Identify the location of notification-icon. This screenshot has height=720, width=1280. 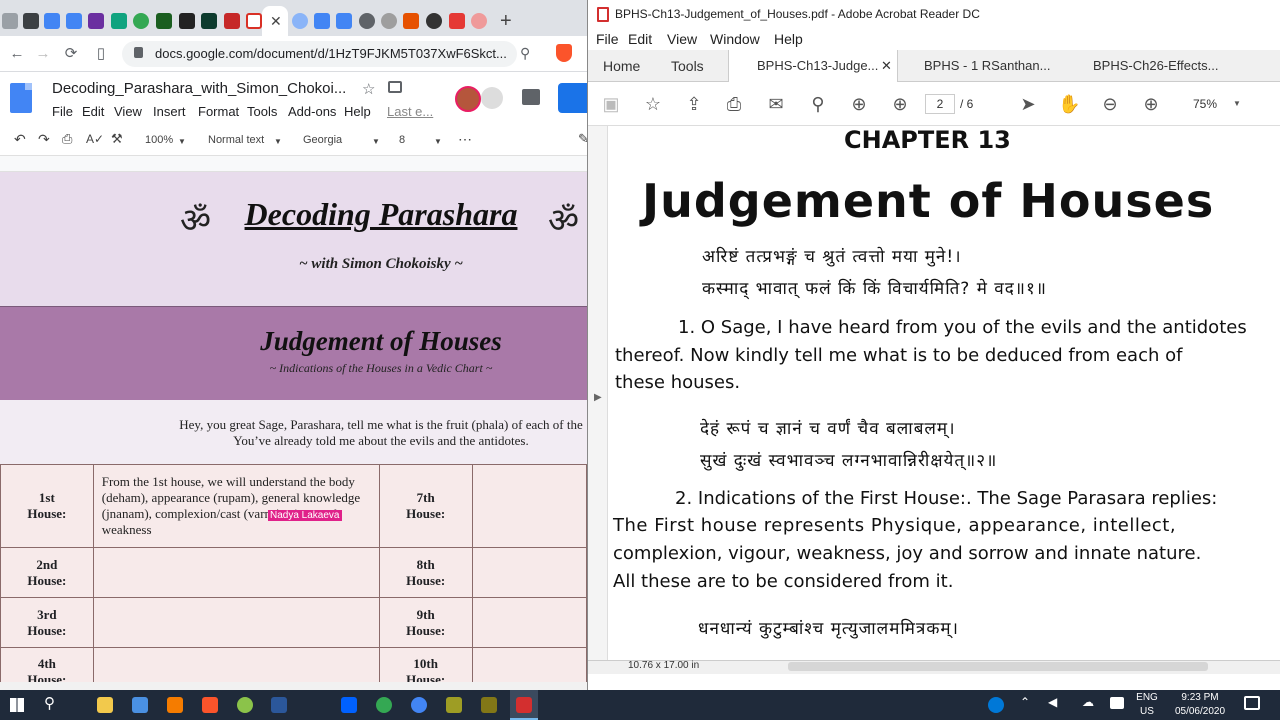
(1252, 703).